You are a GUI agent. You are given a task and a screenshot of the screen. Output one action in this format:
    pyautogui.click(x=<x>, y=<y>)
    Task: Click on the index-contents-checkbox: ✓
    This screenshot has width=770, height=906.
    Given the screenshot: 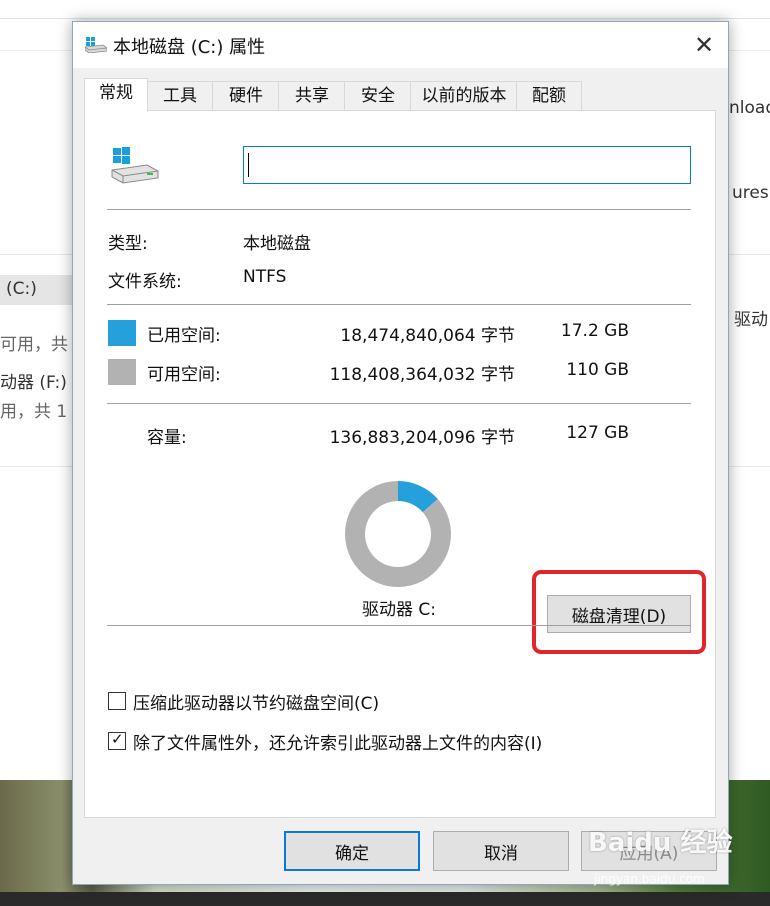 What is the action you would take?
    pyautogui.click(x=117, y=740)
    